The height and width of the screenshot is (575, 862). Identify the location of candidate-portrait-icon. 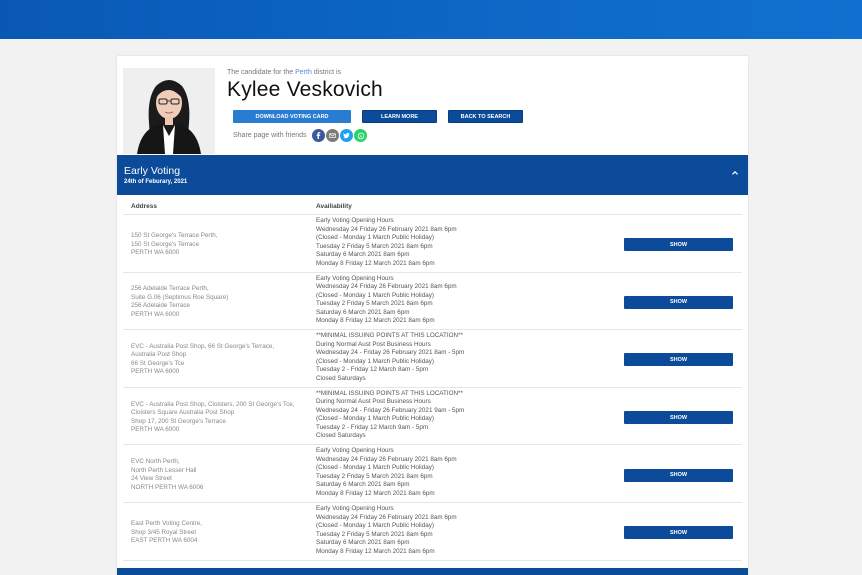
(169, 111).